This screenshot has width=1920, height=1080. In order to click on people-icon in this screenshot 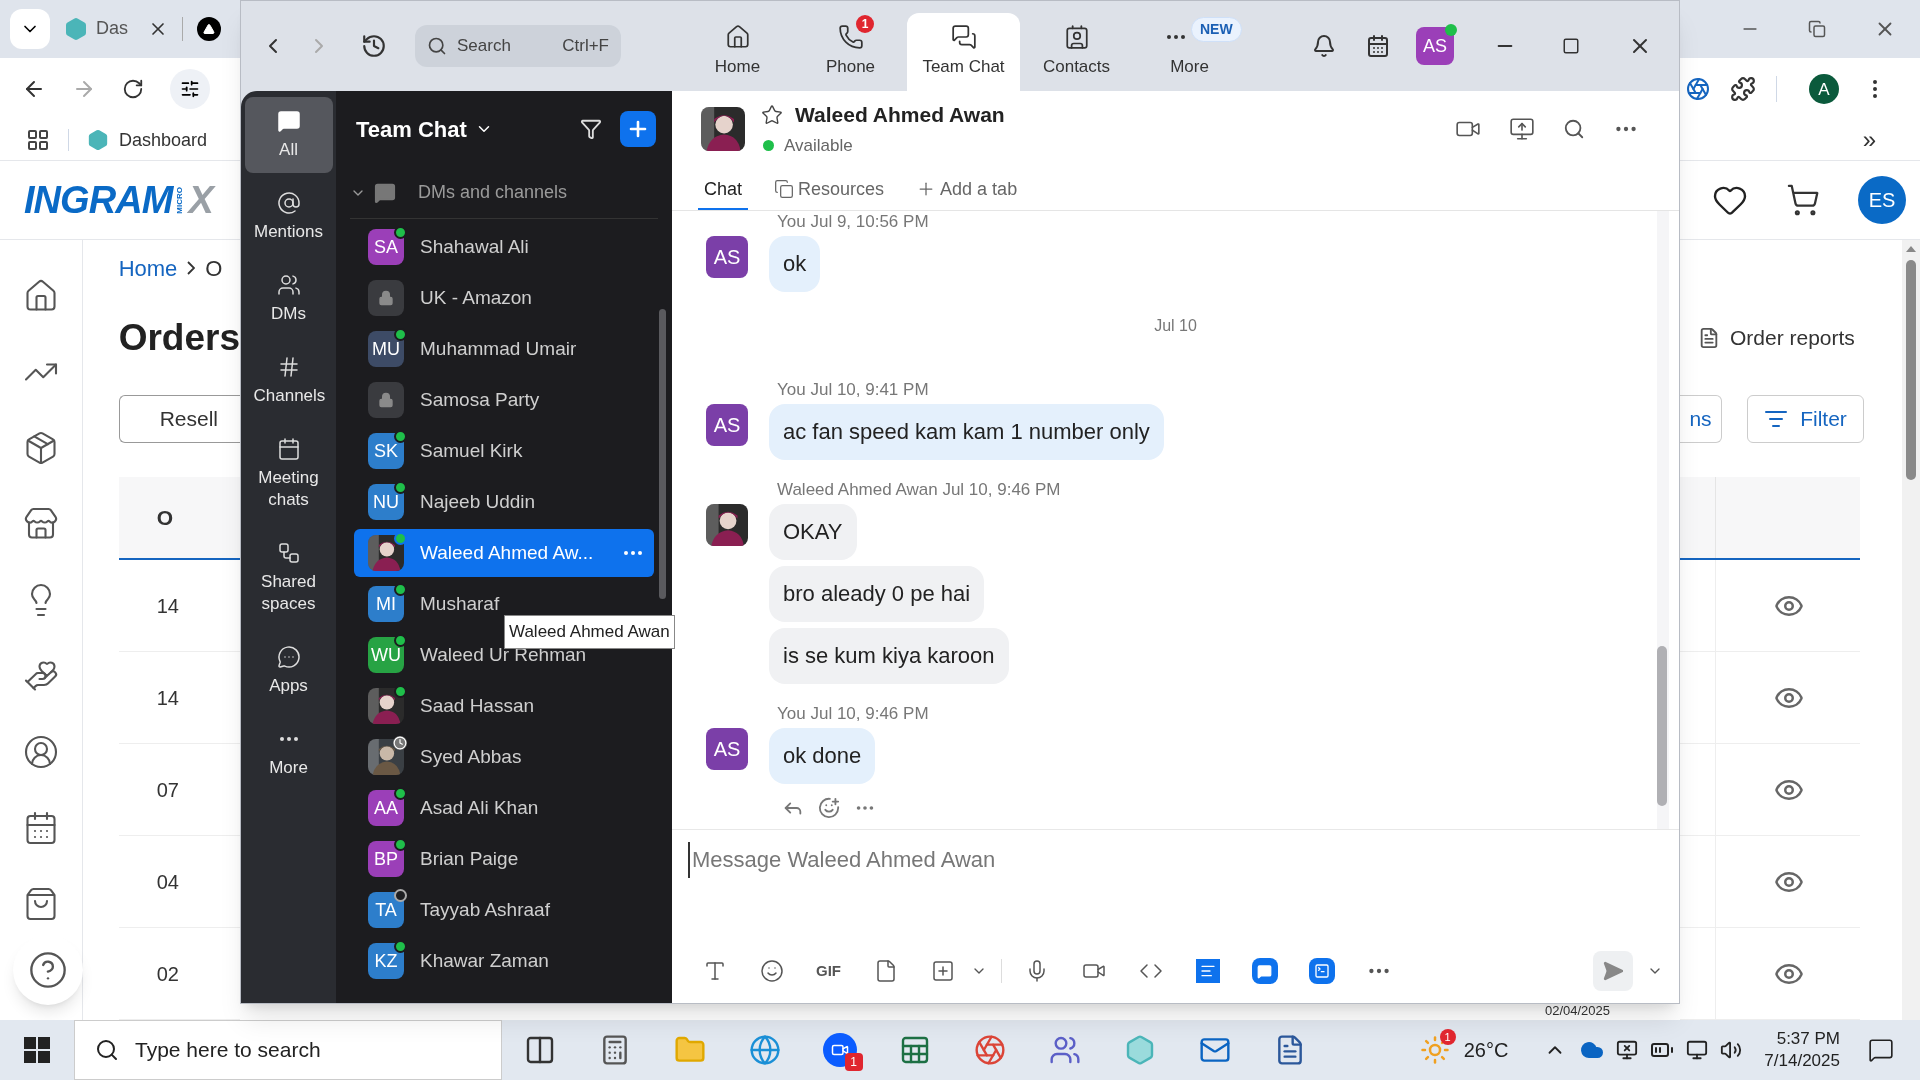, I will do `click(1064, 1050)`.